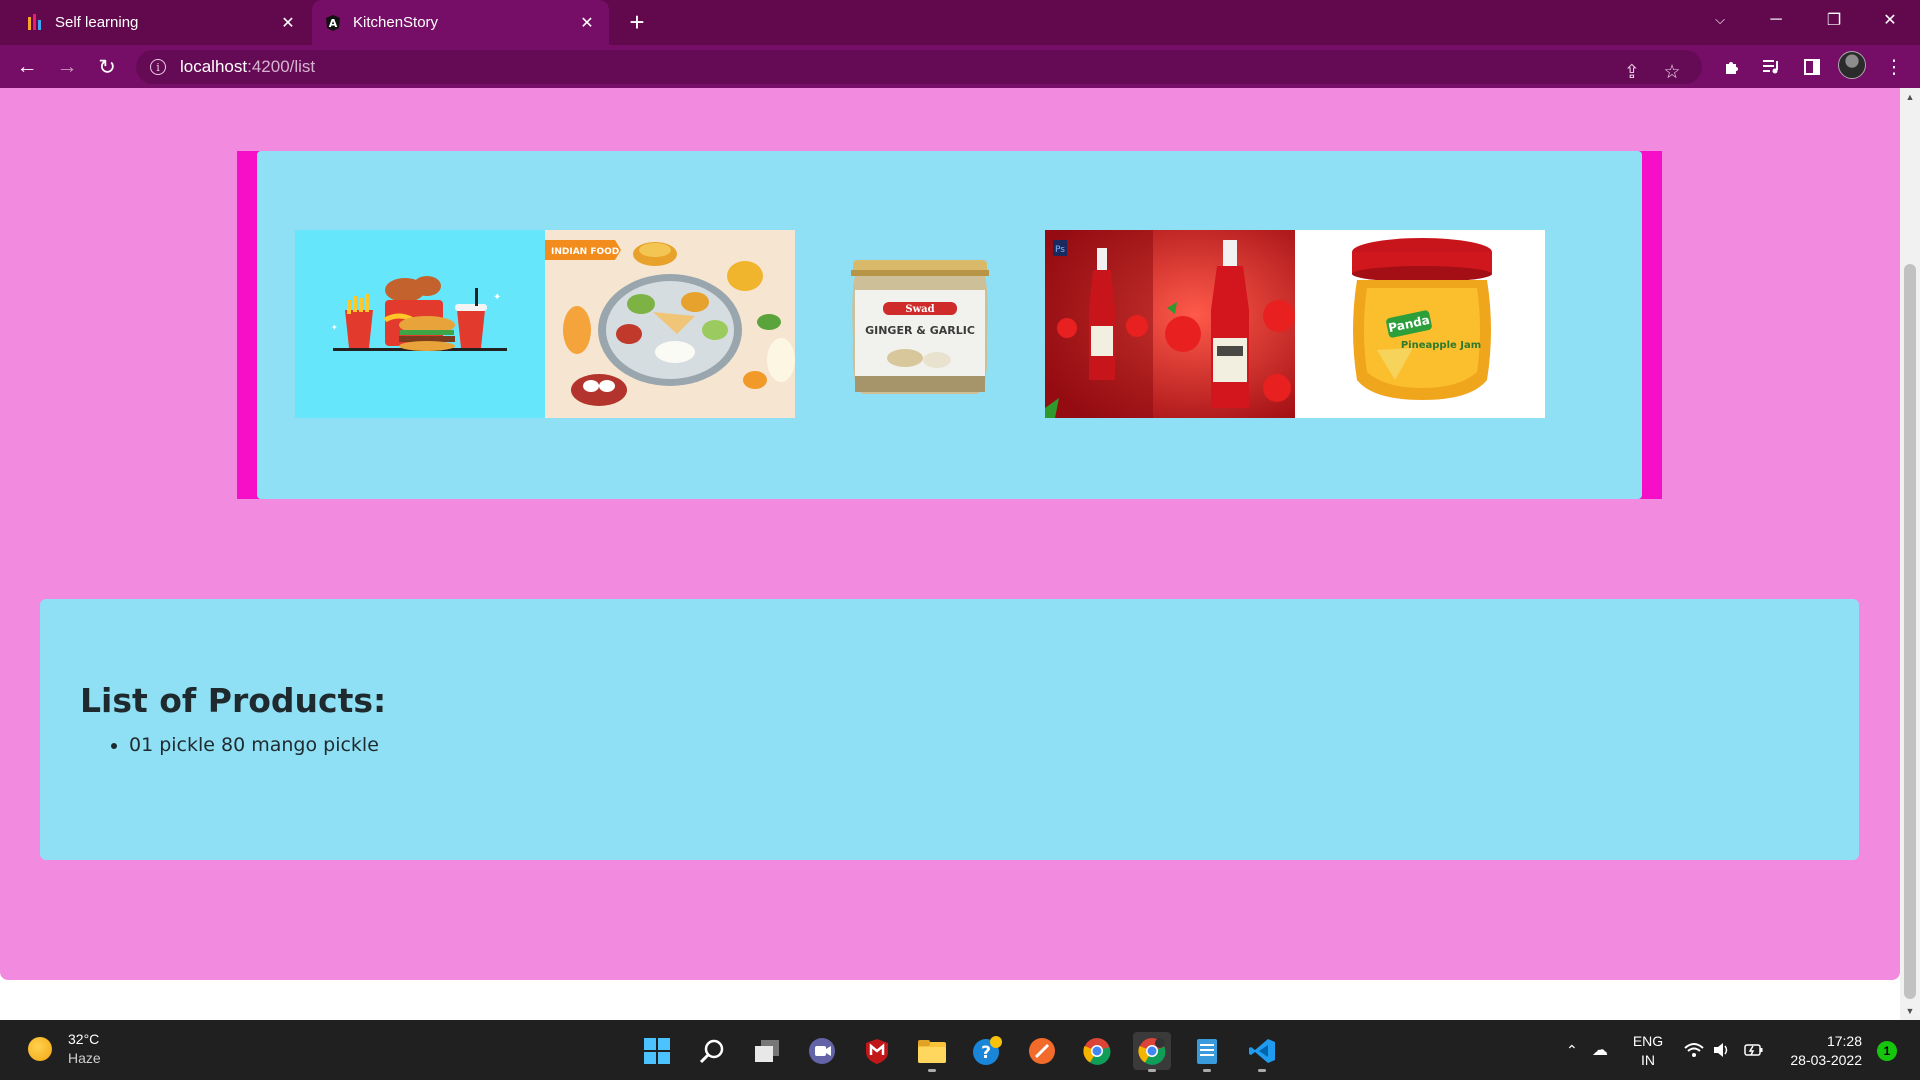  Describe the element at coordinates (1207, 1052) in the screenshot. I see `notepad-icon` at that location.